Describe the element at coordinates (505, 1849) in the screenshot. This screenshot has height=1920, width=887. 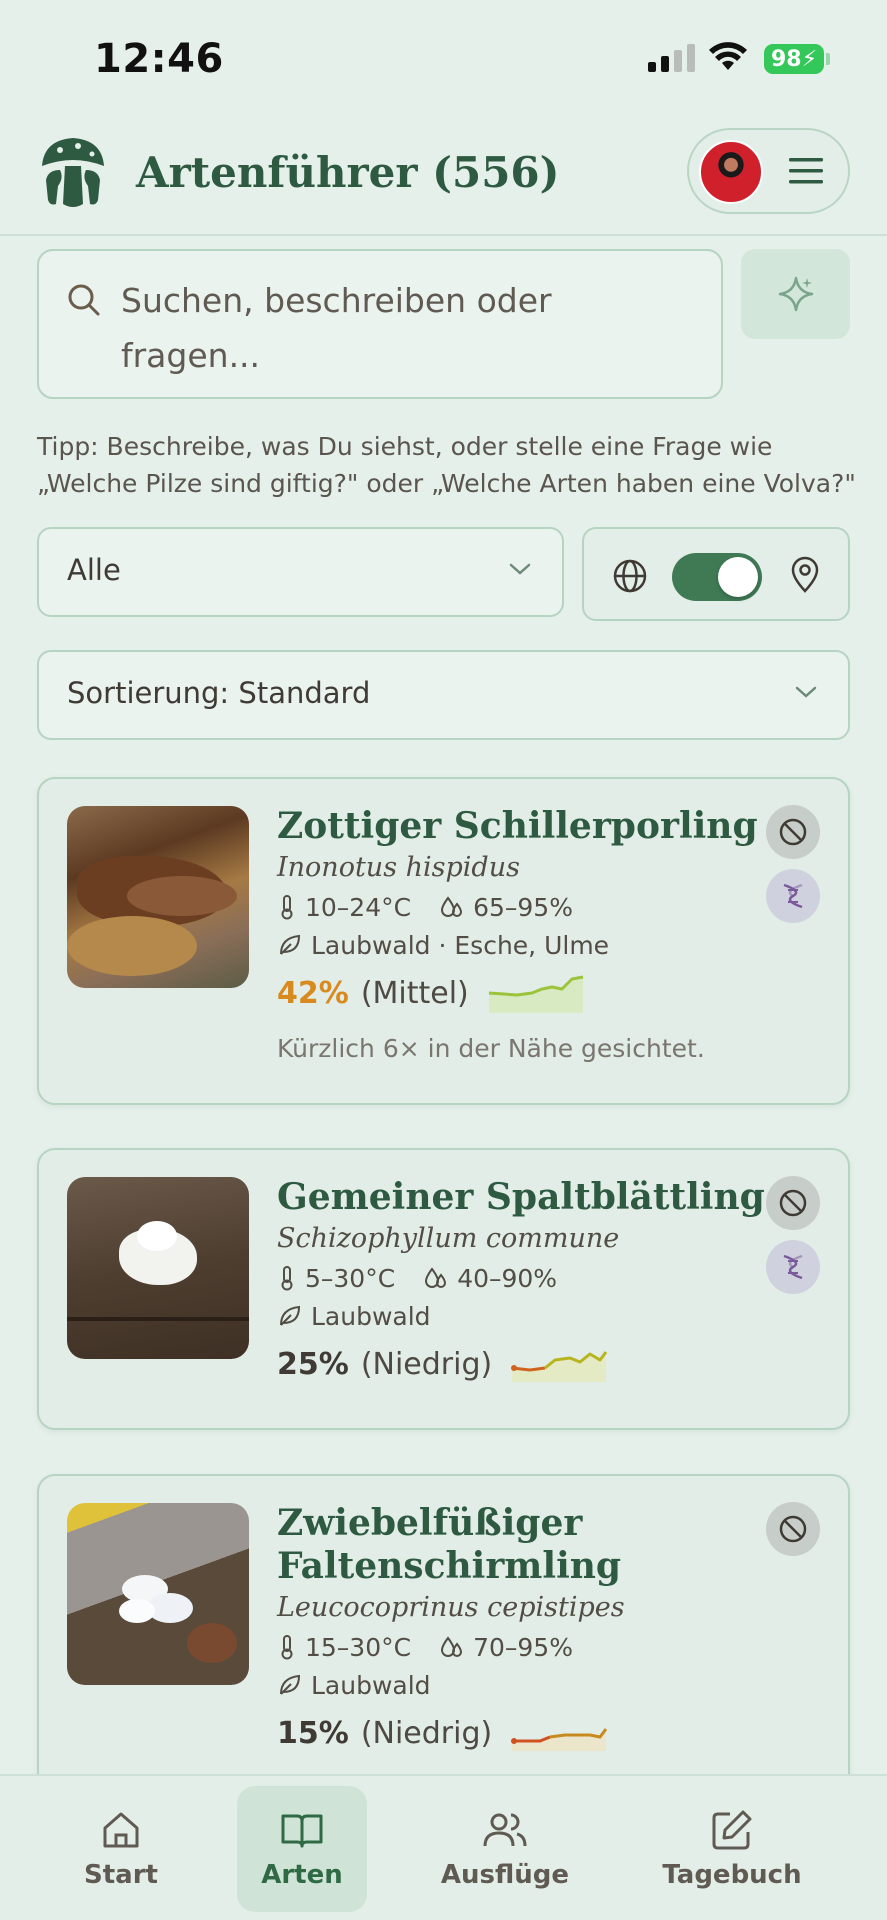
I see `nav-ausfluege: Ausflüge` at that location.